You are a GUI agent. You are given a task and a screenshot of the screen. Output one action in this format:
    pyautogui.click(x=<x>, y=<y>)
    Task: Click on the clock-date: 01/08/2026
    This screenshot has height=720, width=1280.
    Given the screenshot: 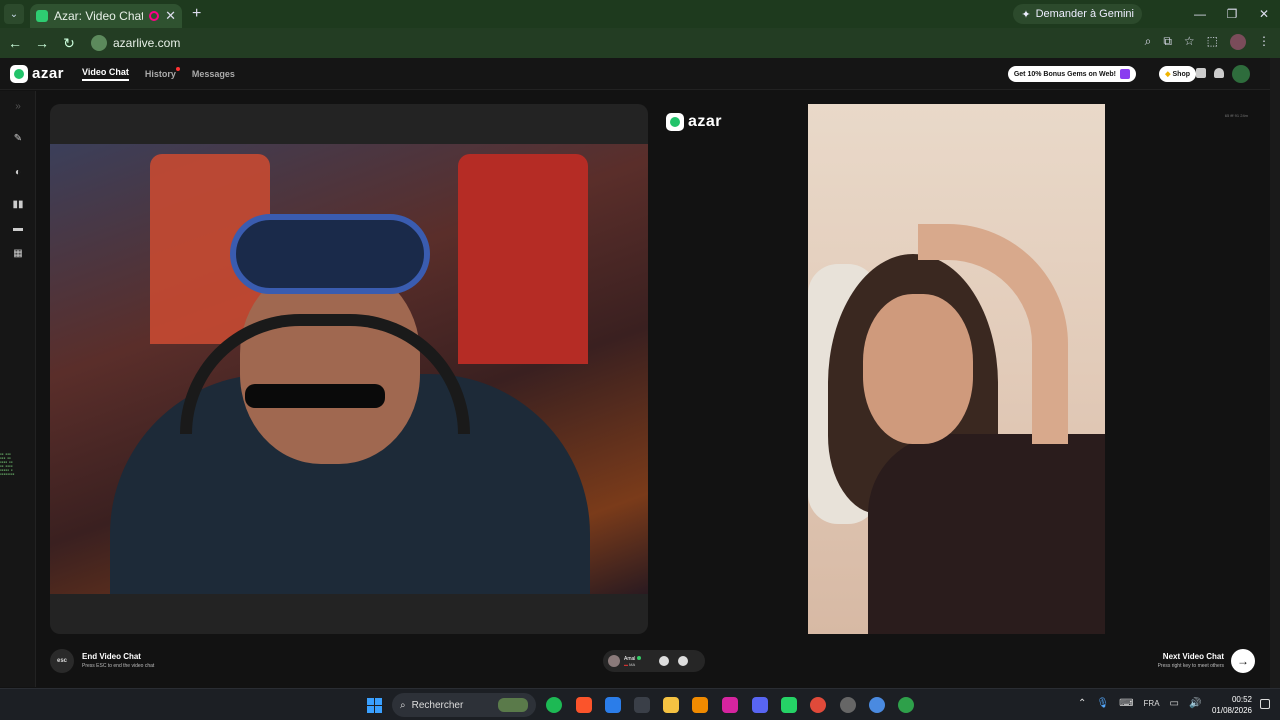 What is the action you would take?
    pyautogui.click(x=1231, y=710)
    